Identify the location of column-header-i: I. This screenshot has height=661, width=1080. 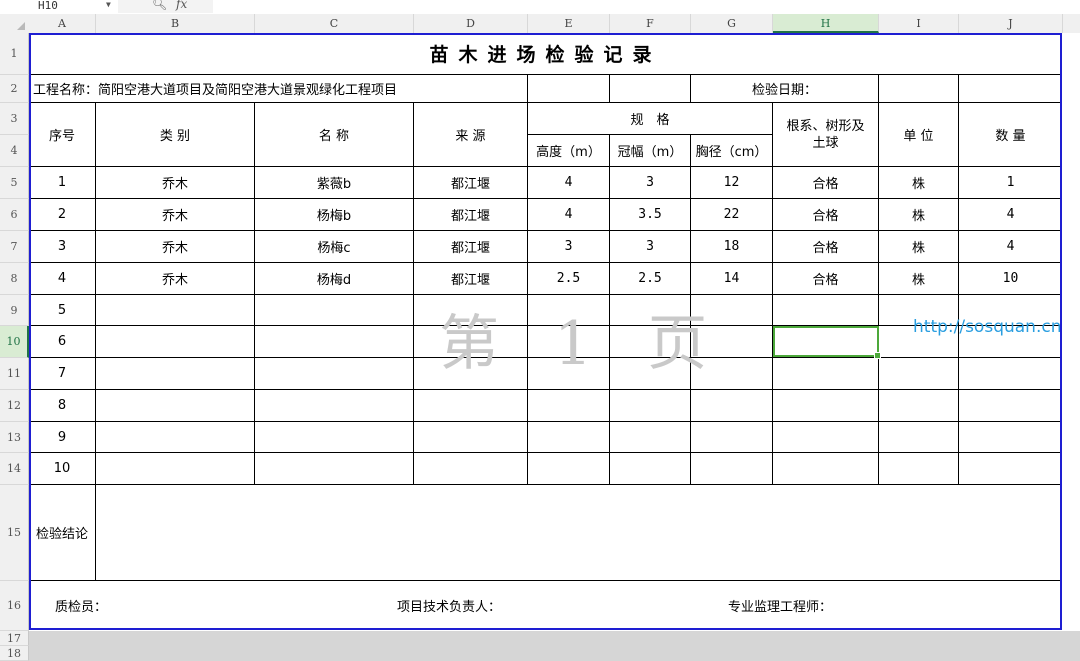
(919, 23).